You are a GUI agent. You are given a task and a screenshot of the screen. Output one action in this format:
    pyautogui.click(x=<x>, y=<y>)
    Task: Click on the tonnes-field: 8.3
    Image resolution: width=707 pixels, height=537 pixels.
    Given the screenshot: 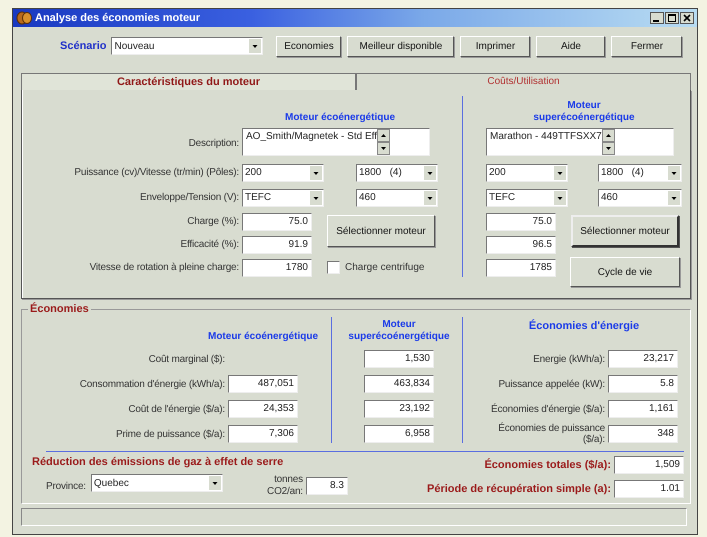 What is the action you would take?
    pyautogui.click(x=327, y=486)
    